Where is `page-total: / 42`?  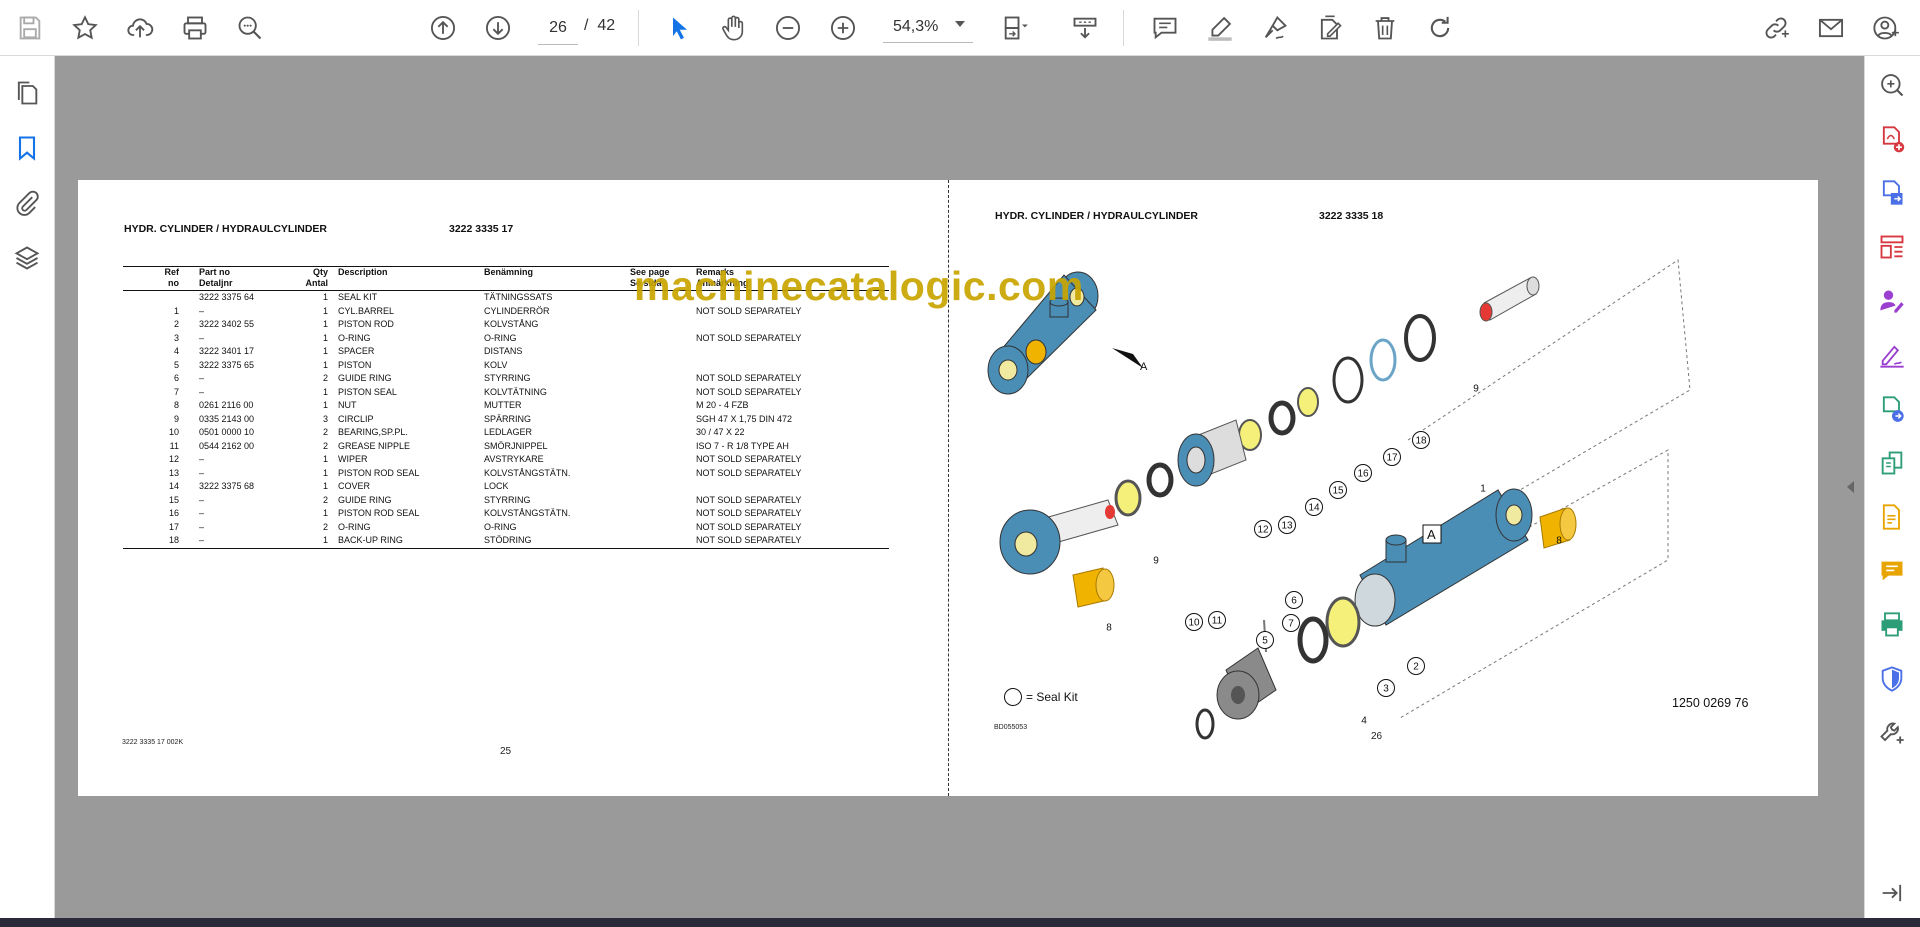
page-total: / 42 is located at coordinates (600, 25).